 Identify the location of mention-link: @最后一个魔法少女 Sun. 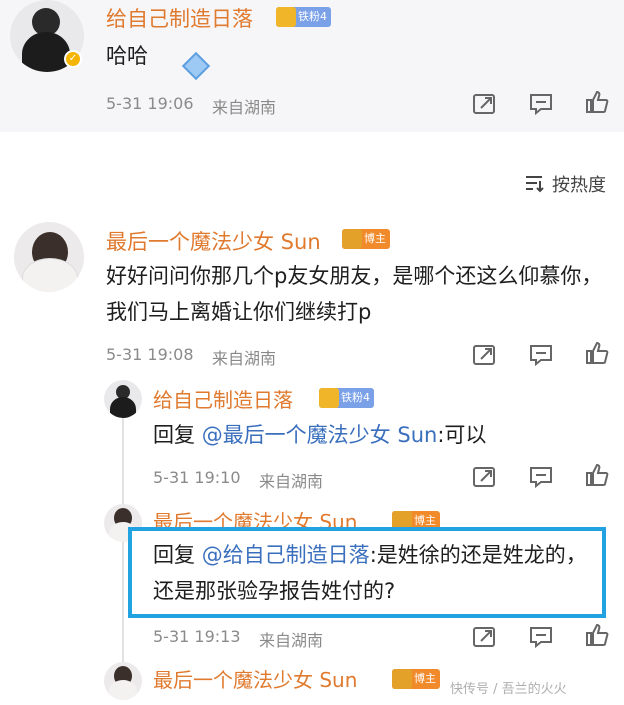
(320, 435).